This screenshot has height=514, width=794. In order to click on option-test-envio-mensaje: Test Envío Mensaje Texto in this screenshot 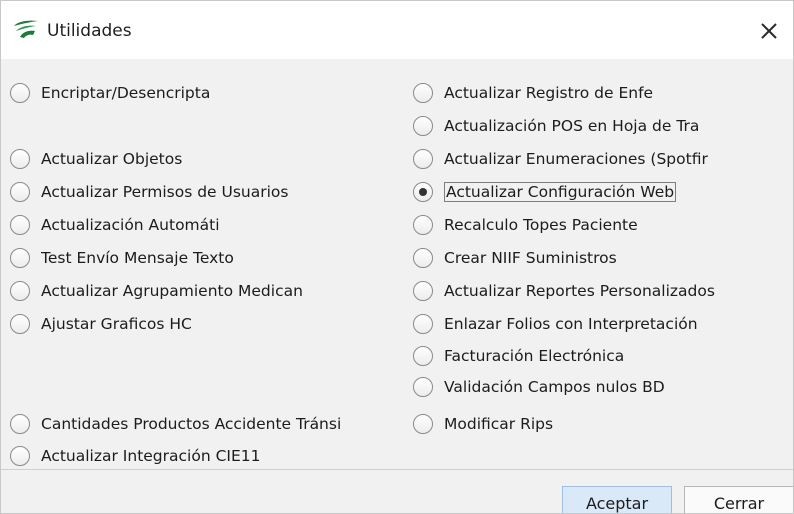, I will do `click(200, 258)`.